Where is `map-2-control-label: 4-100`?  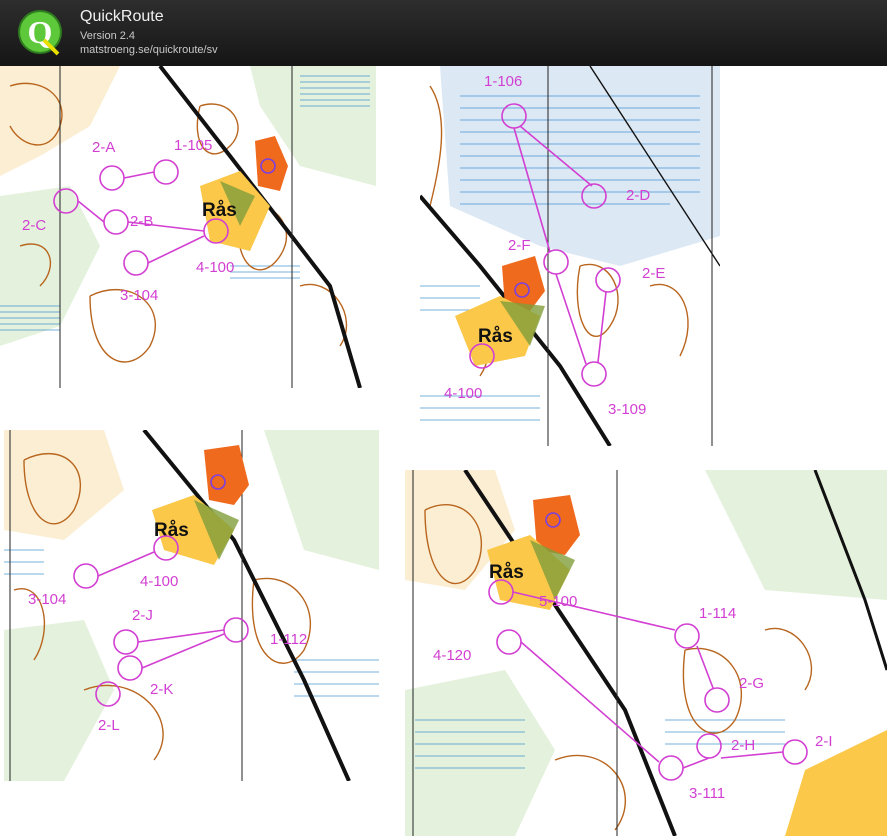 map-2-control-label: 4-100 is located at coordinates (463, 393).